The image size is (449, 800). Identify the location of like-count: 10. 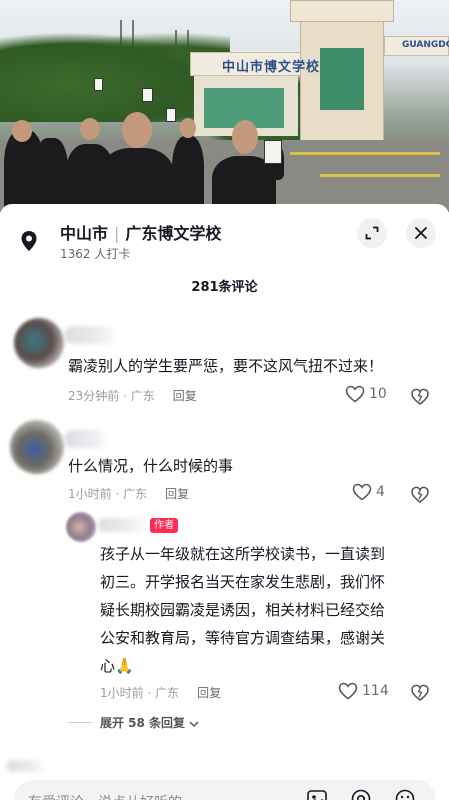
(378, 394).